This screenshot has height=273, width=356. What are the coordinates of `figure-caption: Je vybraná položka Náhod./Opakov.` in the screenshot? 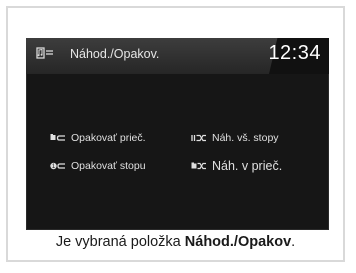 It's located at (175, 242).